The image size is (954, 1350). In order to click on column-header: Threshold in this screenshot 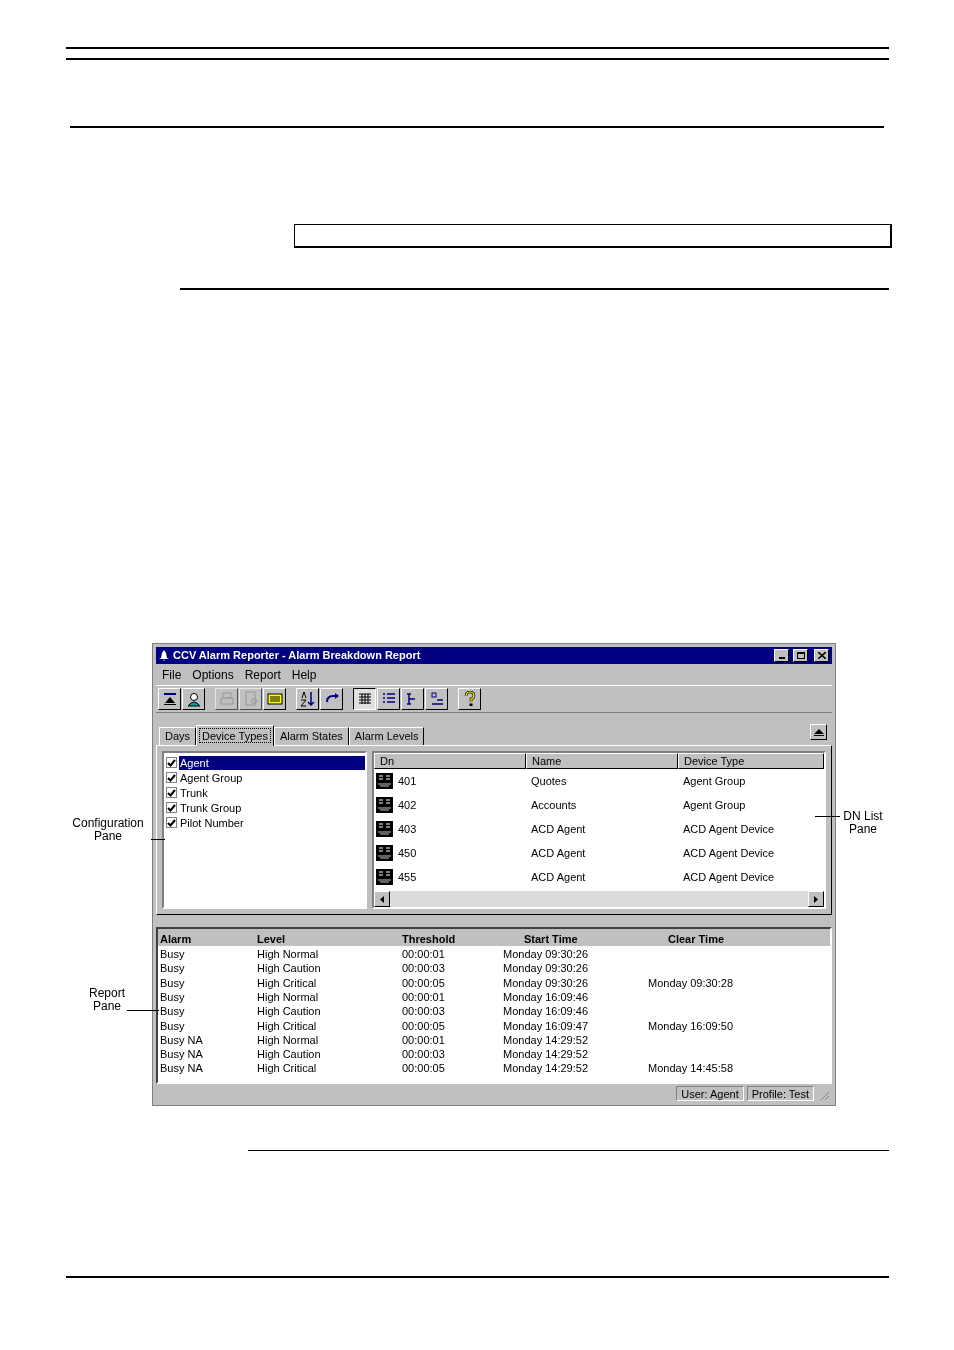, I will do `click(429, 939)`.